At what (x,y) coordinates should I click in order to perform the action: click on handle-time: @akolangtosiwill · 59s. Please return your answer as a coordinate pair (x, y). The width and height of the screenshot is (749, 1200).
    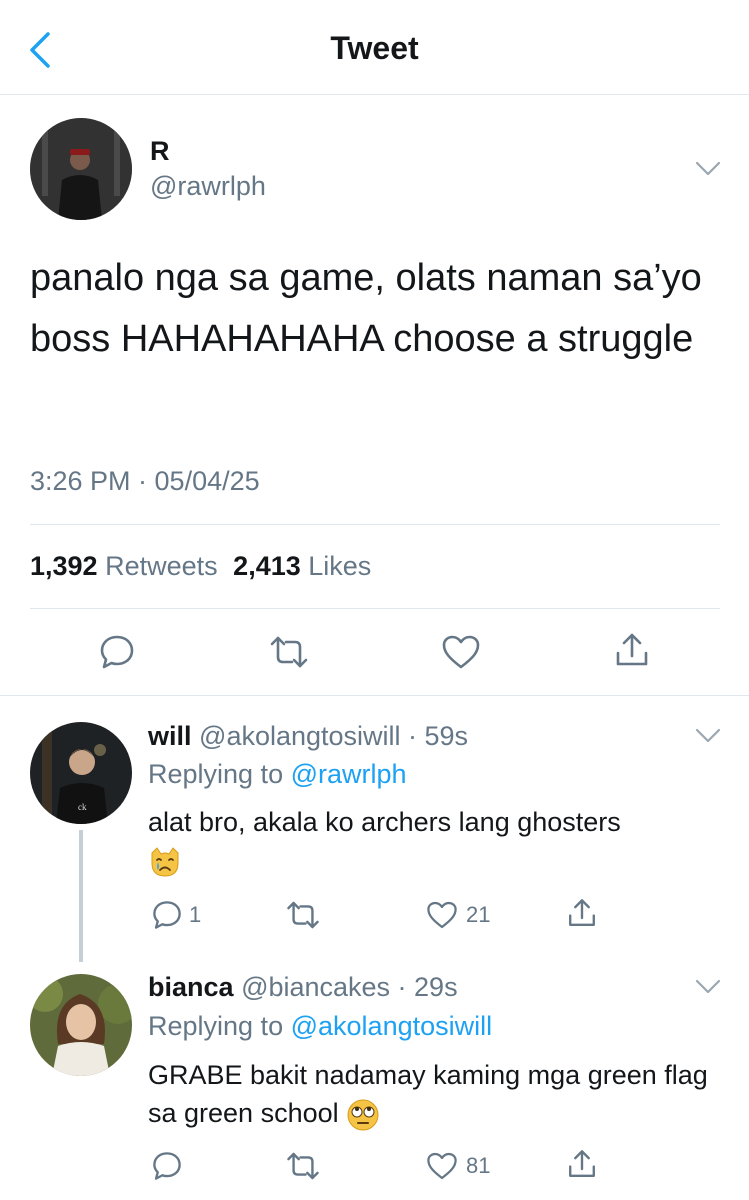
    Looking at the image, I should click on (334, 736).